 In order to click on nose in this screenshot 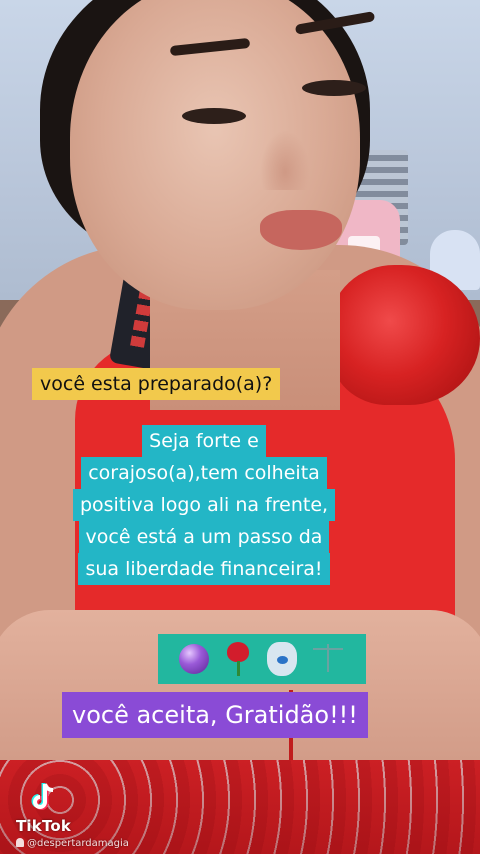, I will do `click(285, 160)`.